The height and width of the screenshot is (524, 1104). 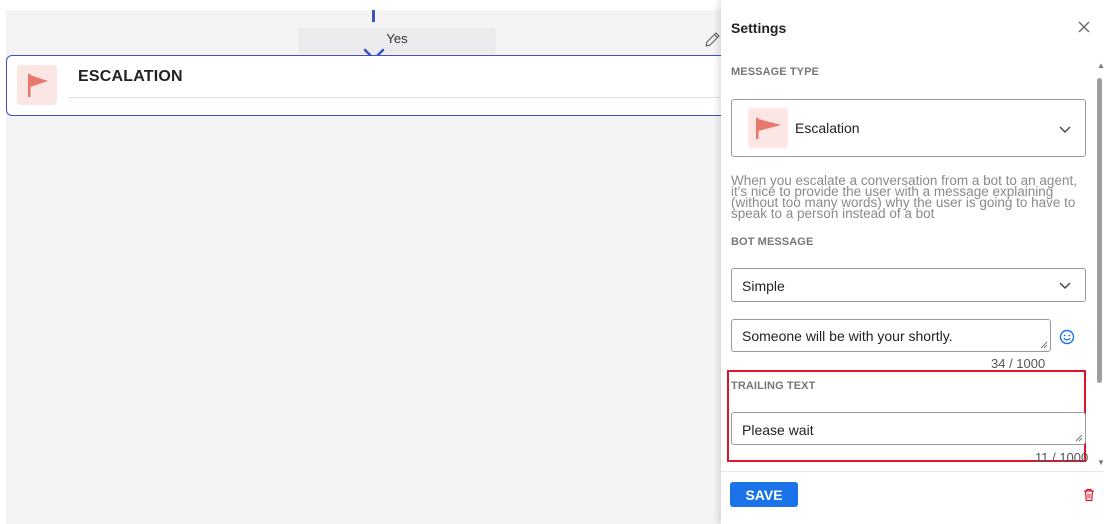 What do you see at coordinates (397, 38) in the screenshot?
I see `branch-label: Yes` at bounding box center [397, 38].